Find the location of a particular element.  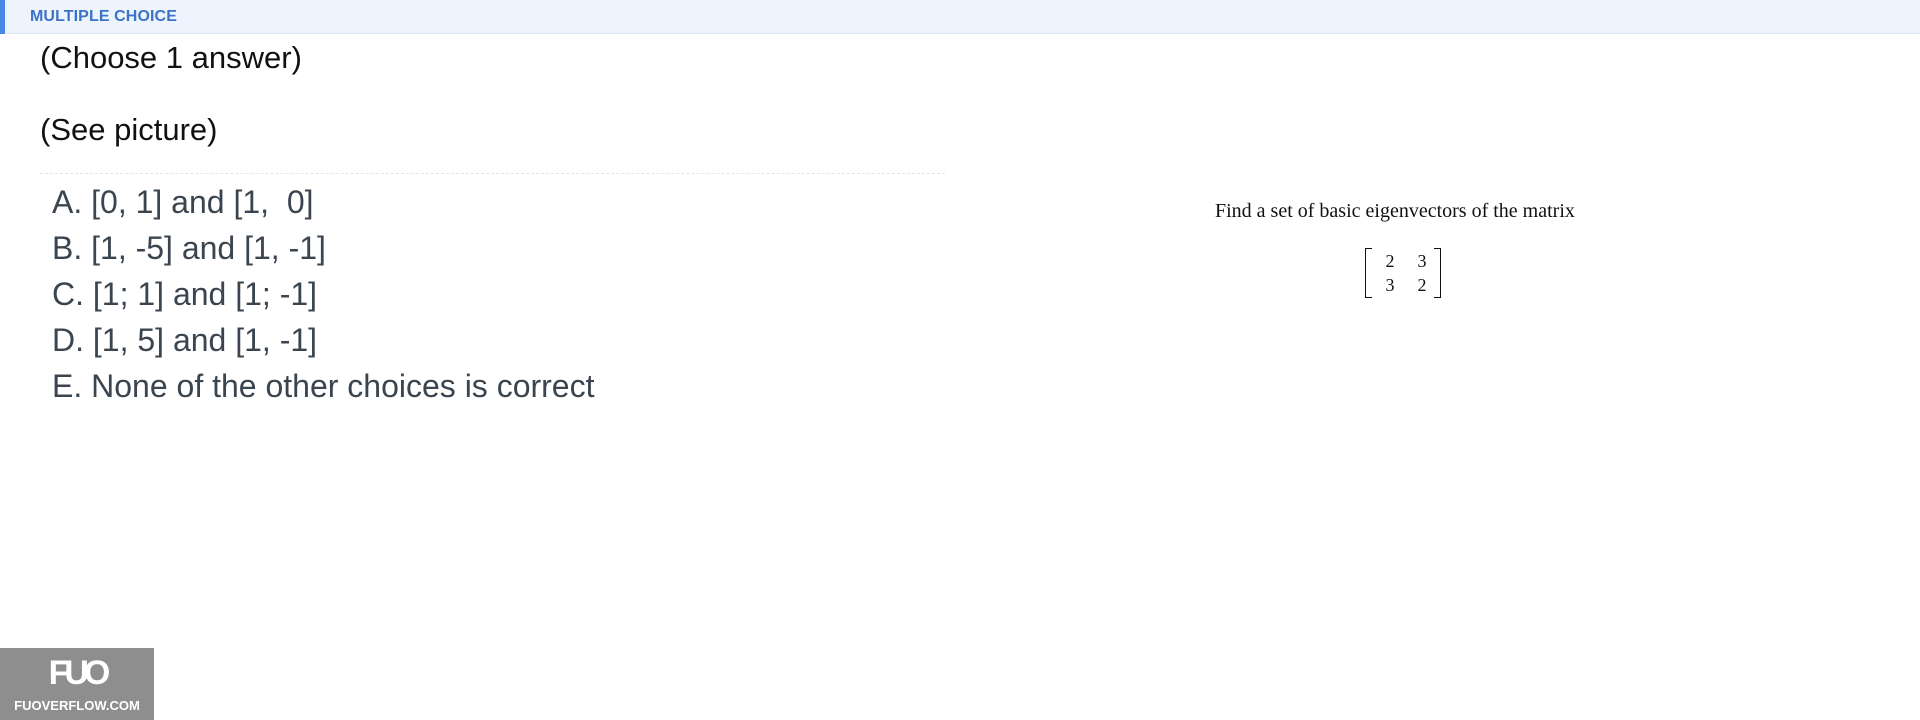

answer-option-c: C. [1; 1] and [1; -1] is located at coordinates (323, 294).